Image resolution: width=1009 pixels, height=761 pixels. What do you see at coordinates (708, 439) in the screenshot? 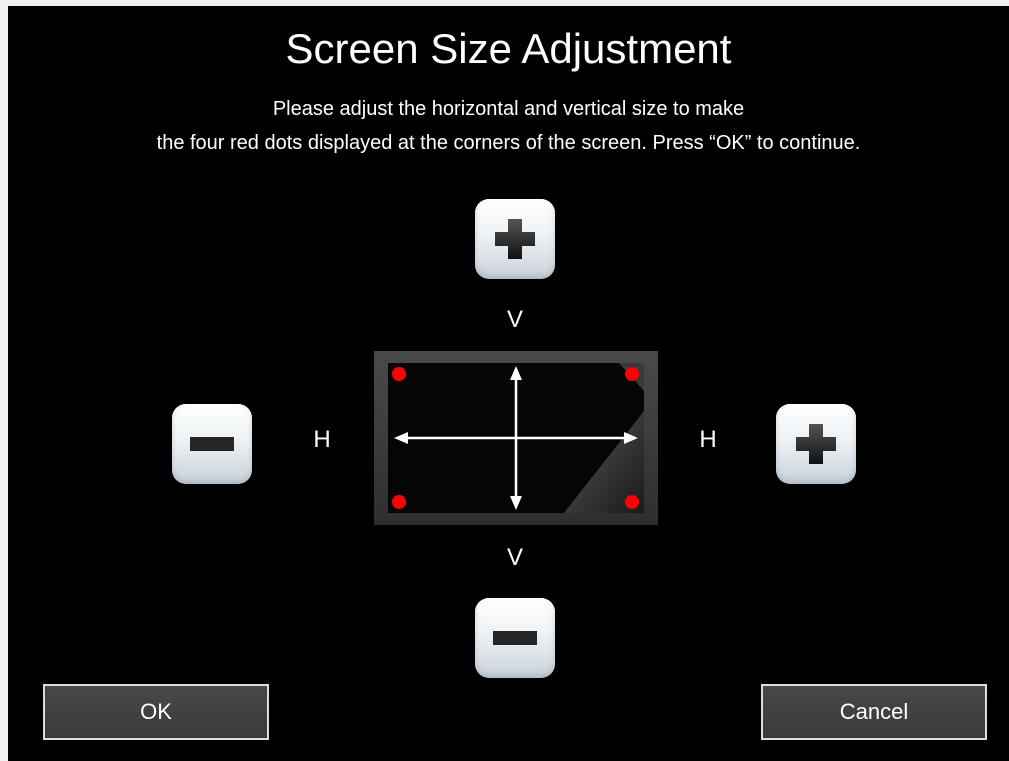
I see `horizontal-label-right: H` at bounding box center [708, 439].